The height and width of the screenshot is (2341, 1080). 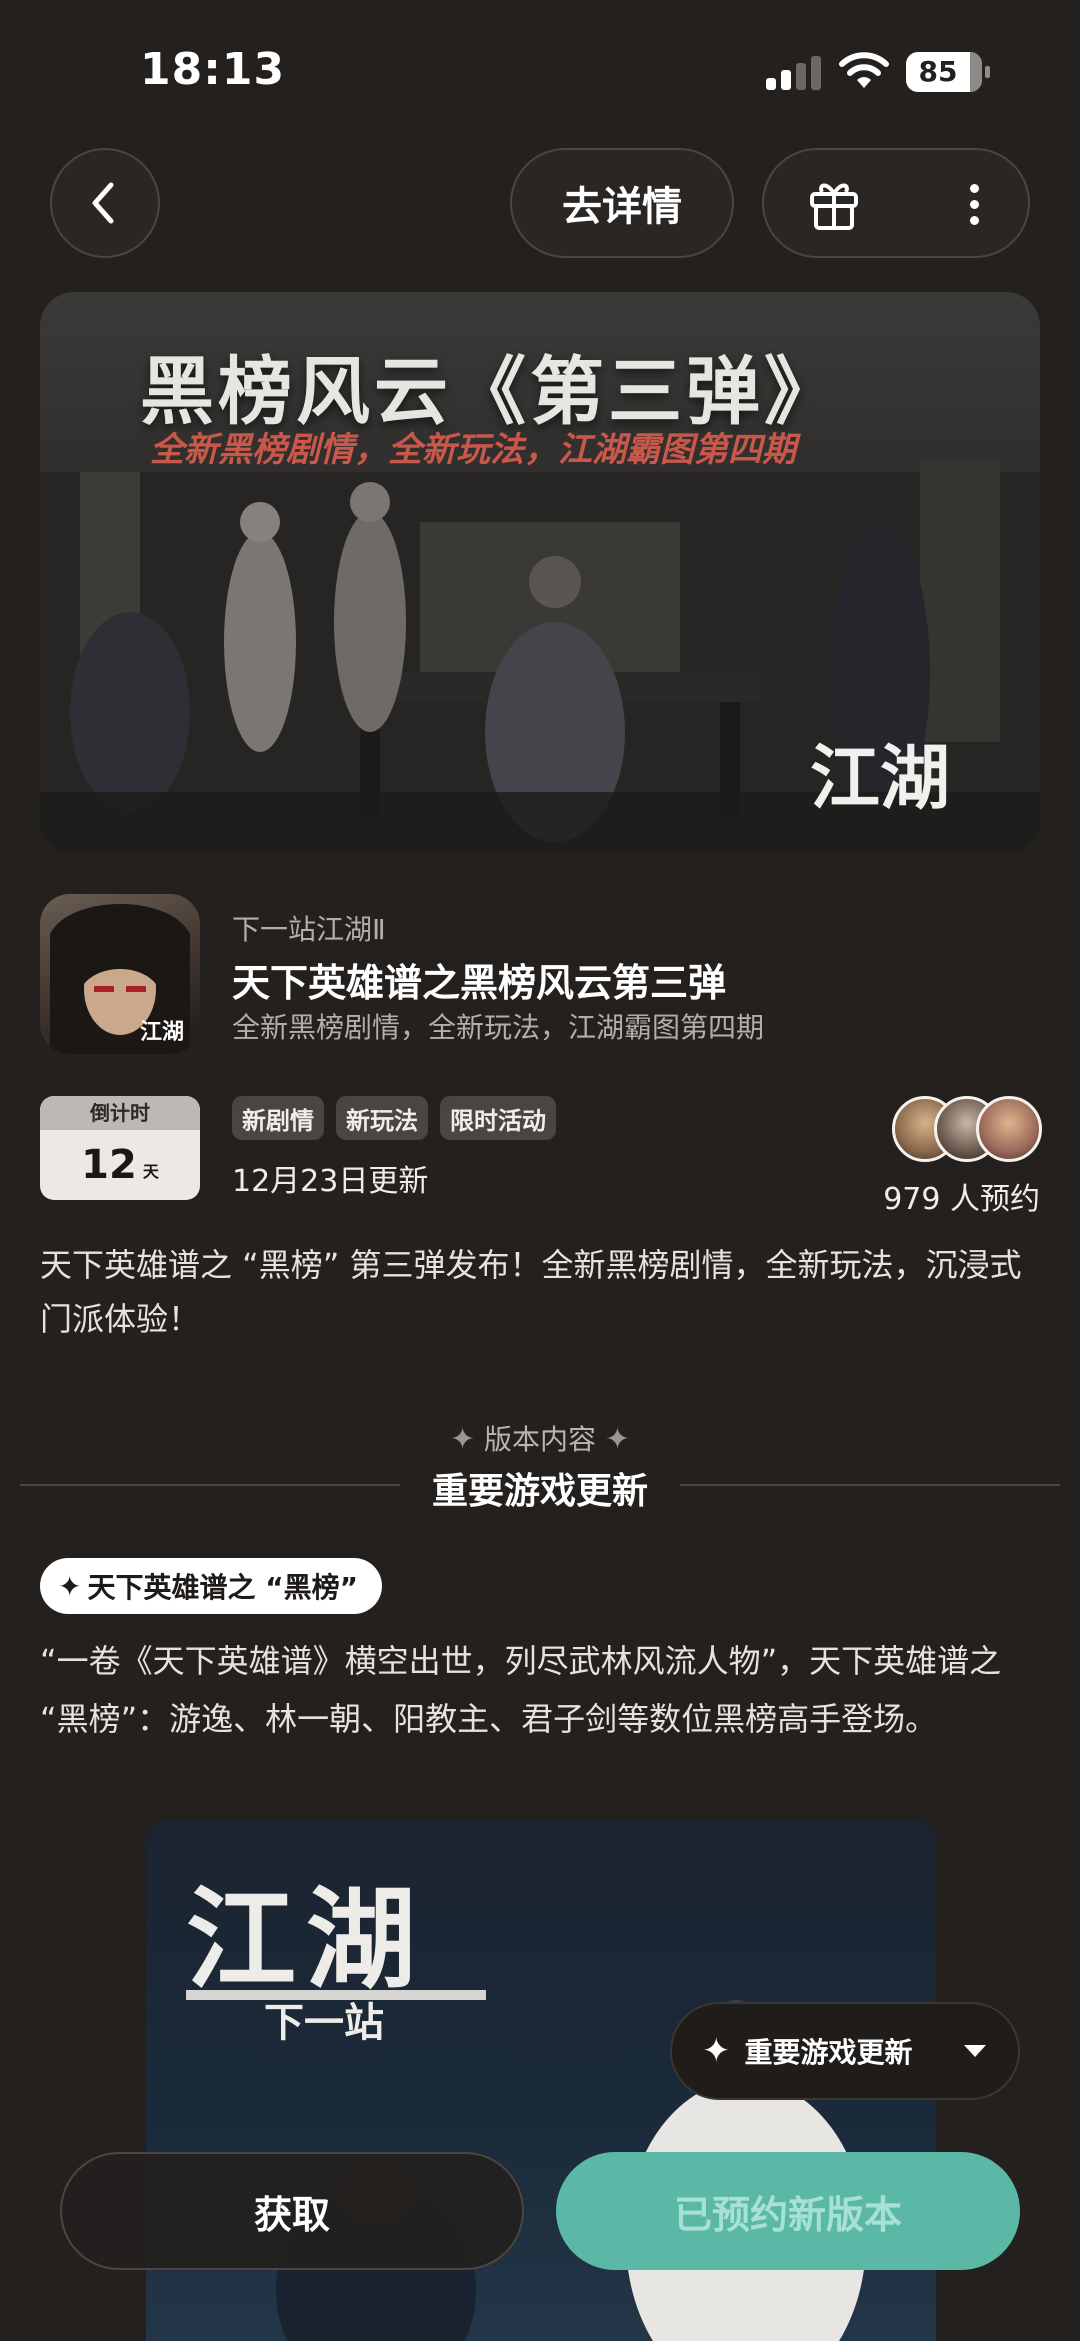 I want to click on app-icon: 江湖, so click(x=120, y=974).